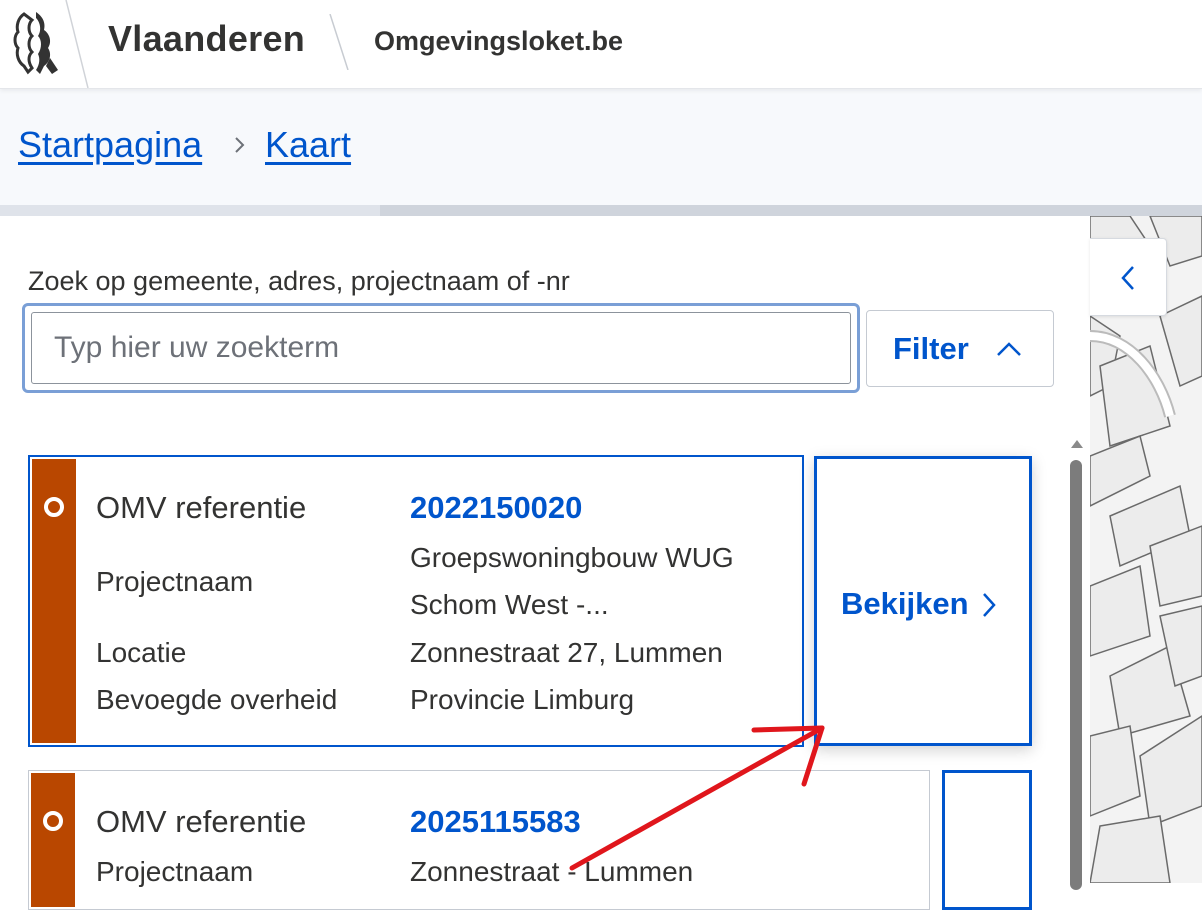 This screenshot has width=1202, height=910. I want to click on result-card, so click(479, 840).